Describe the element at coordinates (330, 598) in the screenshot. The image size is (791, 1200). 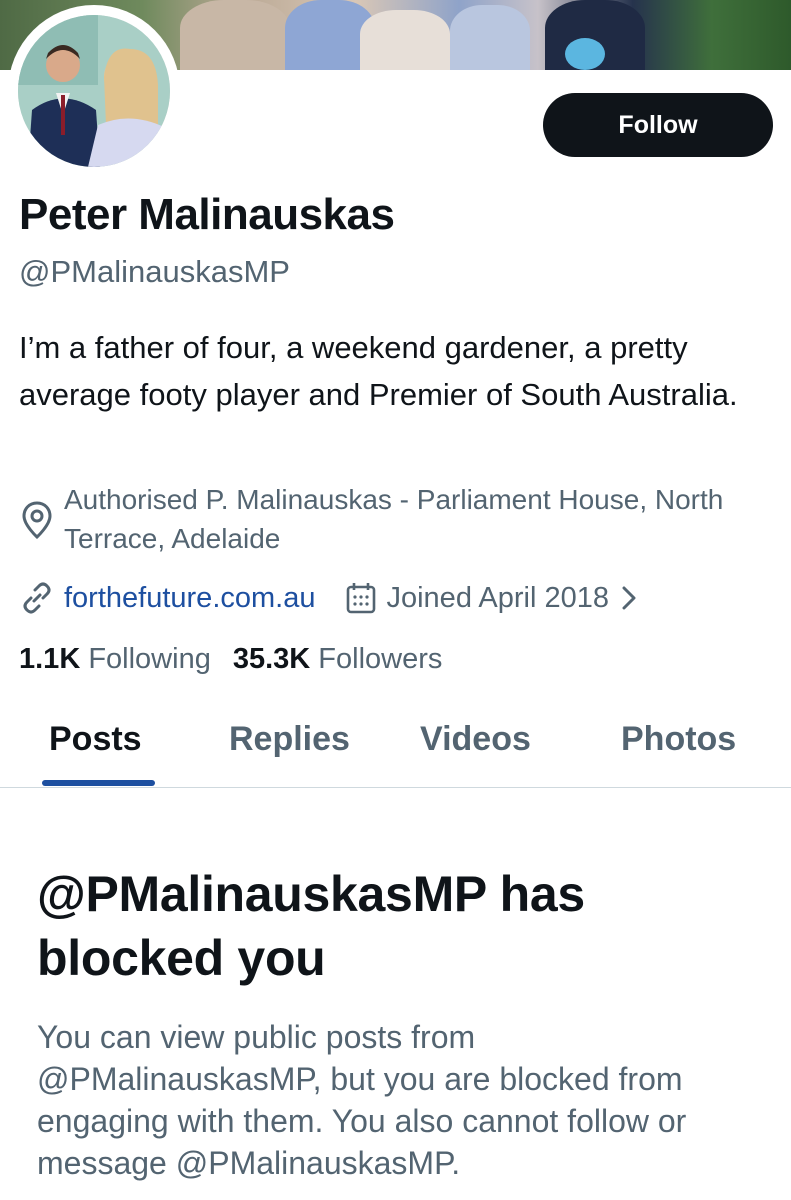
I see `profile-meta-row: forthefuture.com.au Joined April 2018` at that location.